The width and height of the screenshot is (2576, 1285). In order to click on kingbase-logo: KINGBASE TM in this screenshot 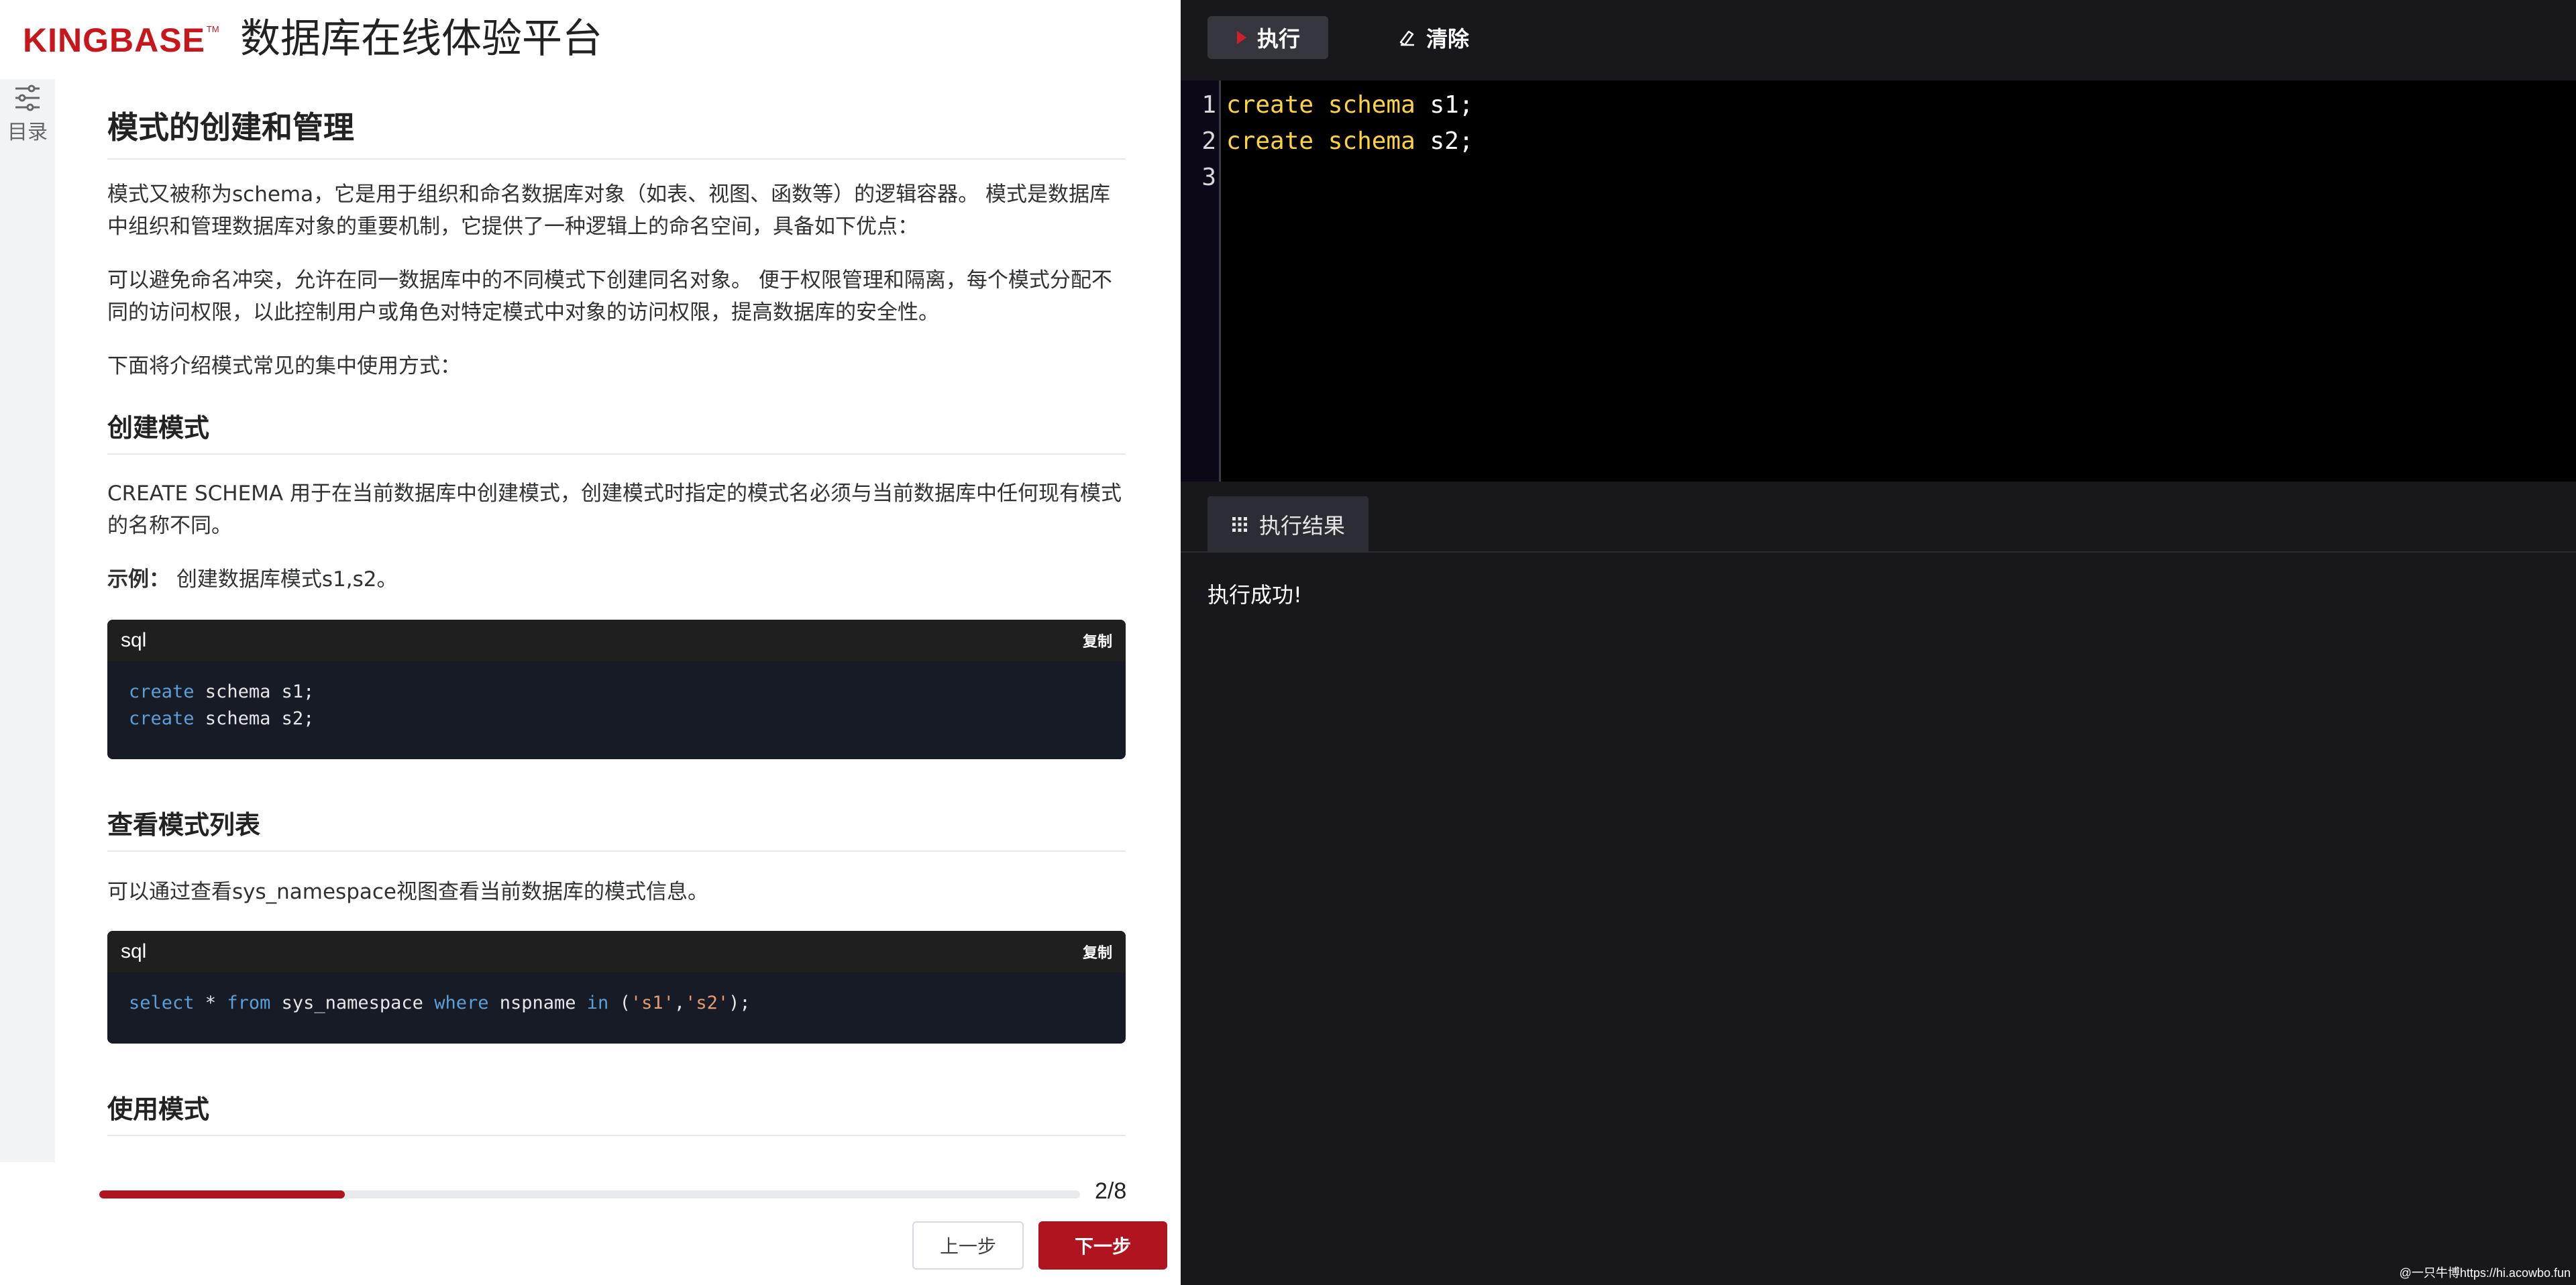, I will do `click(121, 40)`.